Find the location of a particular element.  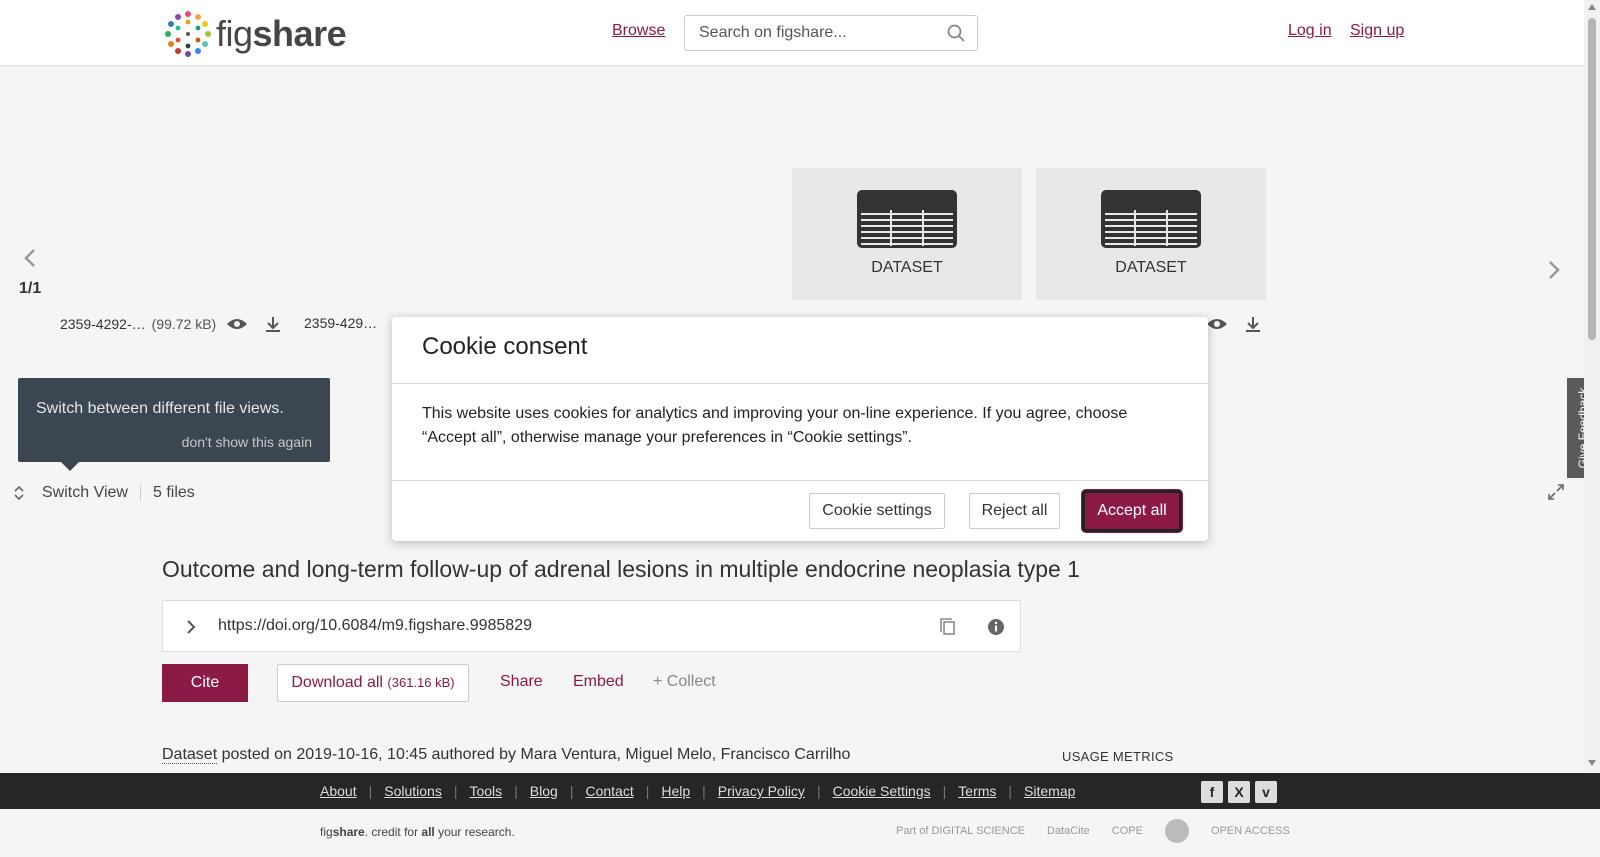

datacite-logo: DataCite is located at coordinates (1068, 831).